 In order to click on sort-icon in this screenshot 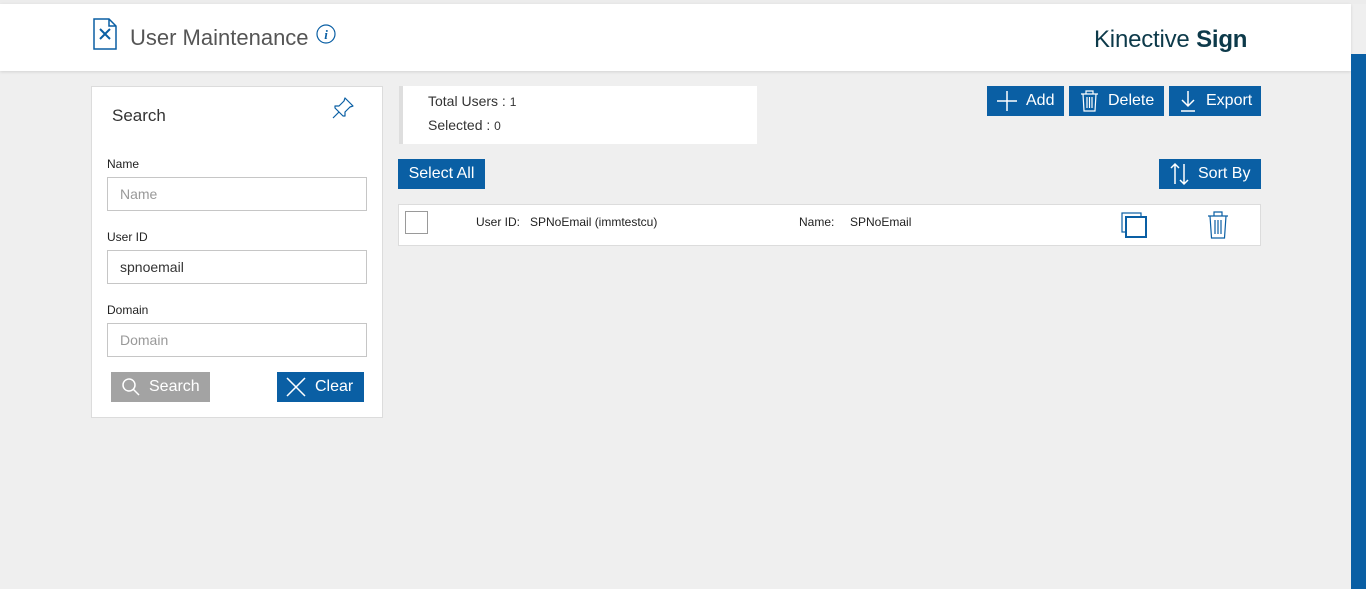, I will do `click(1179, 174)`.